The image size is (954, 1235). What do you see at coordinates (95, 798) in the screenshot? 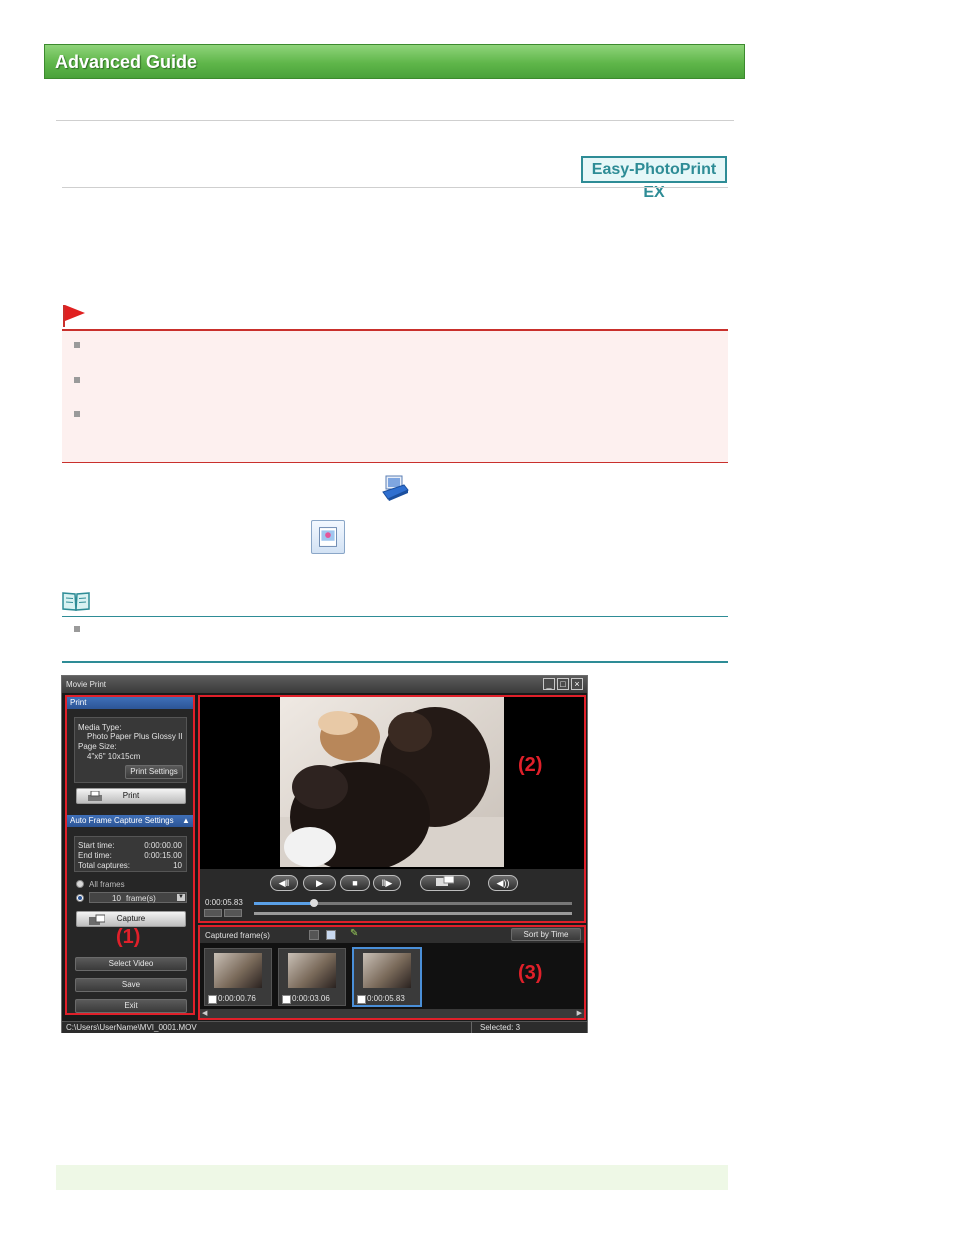
I see `printer-icon` at bounding box center [95, 798].